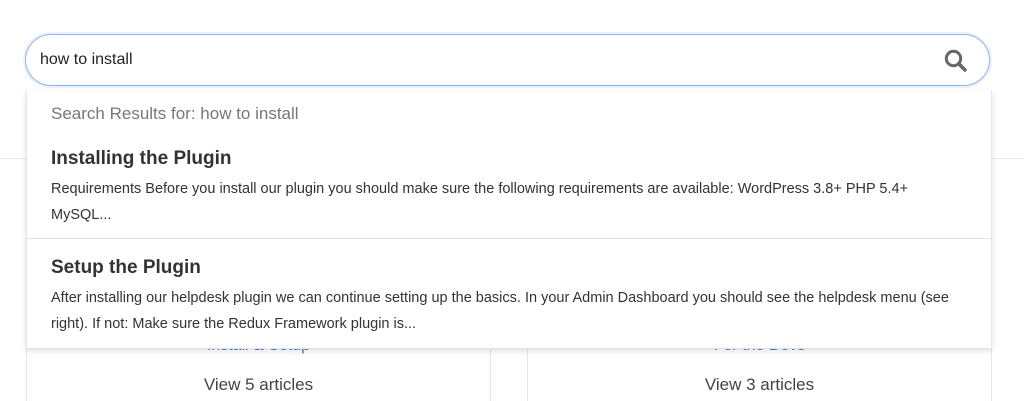 The image size is (1024, 401). Describe the element at coordinates (509, 159) in the screenshot. I see `result-title: Installing the Plugin` at that location.